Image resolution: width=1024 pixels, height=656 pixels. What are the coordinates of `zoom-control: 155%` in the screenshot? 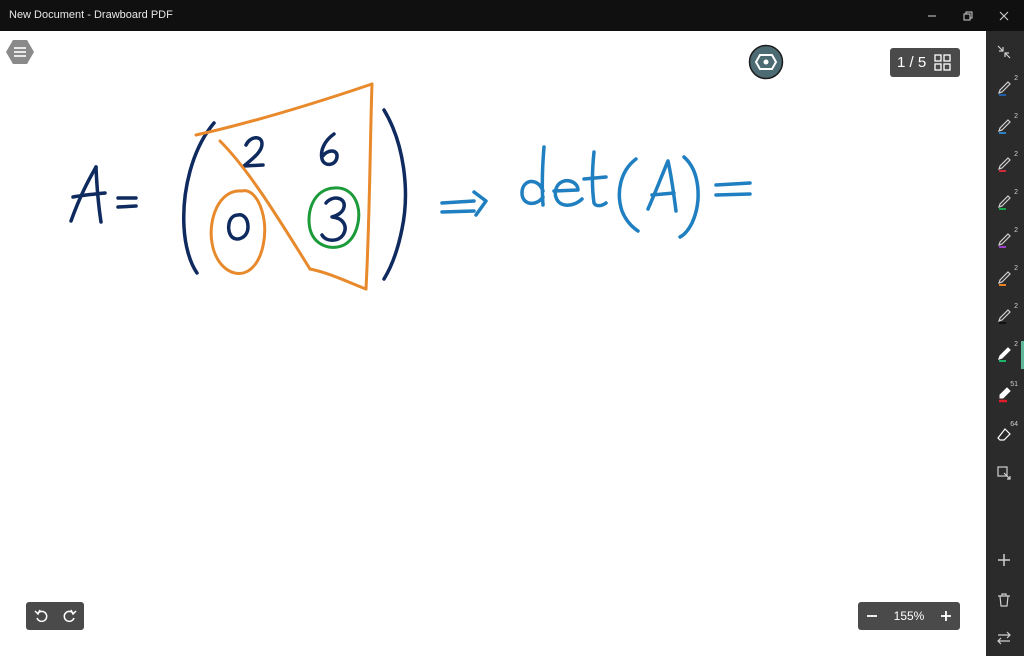 It's located at (909, 616).